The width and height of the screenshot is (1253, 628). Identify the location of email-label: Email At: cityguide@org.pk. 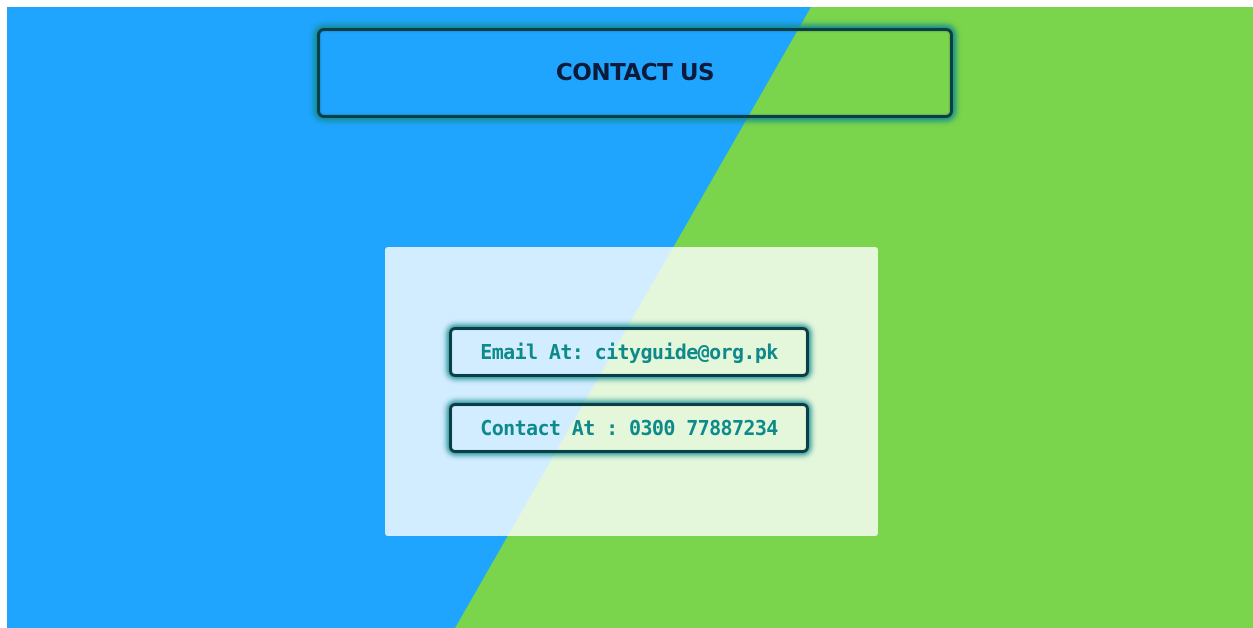
(629, 352).